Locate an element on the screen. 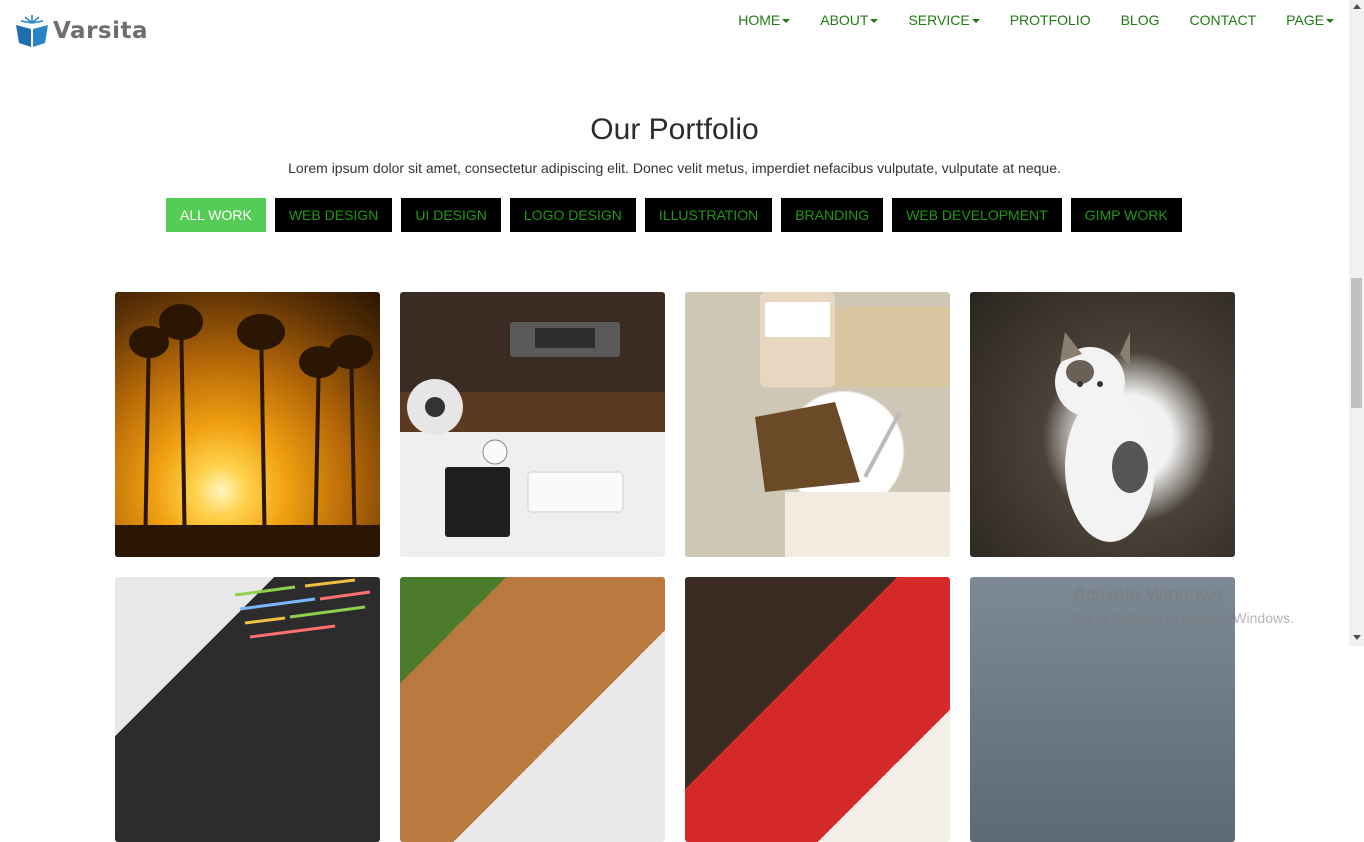 This screenshot has width=1364, height=842. filter-branding: BRANDING is located at coordinates (832, 215).